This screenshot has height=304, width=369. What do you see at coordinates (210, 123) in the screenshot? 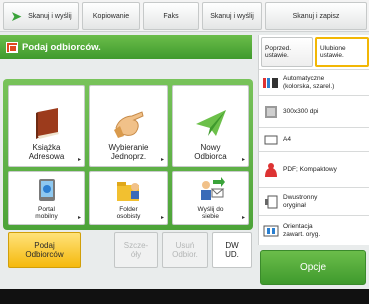
I see `paper-plane-icon` at bounding box center [210, 123].